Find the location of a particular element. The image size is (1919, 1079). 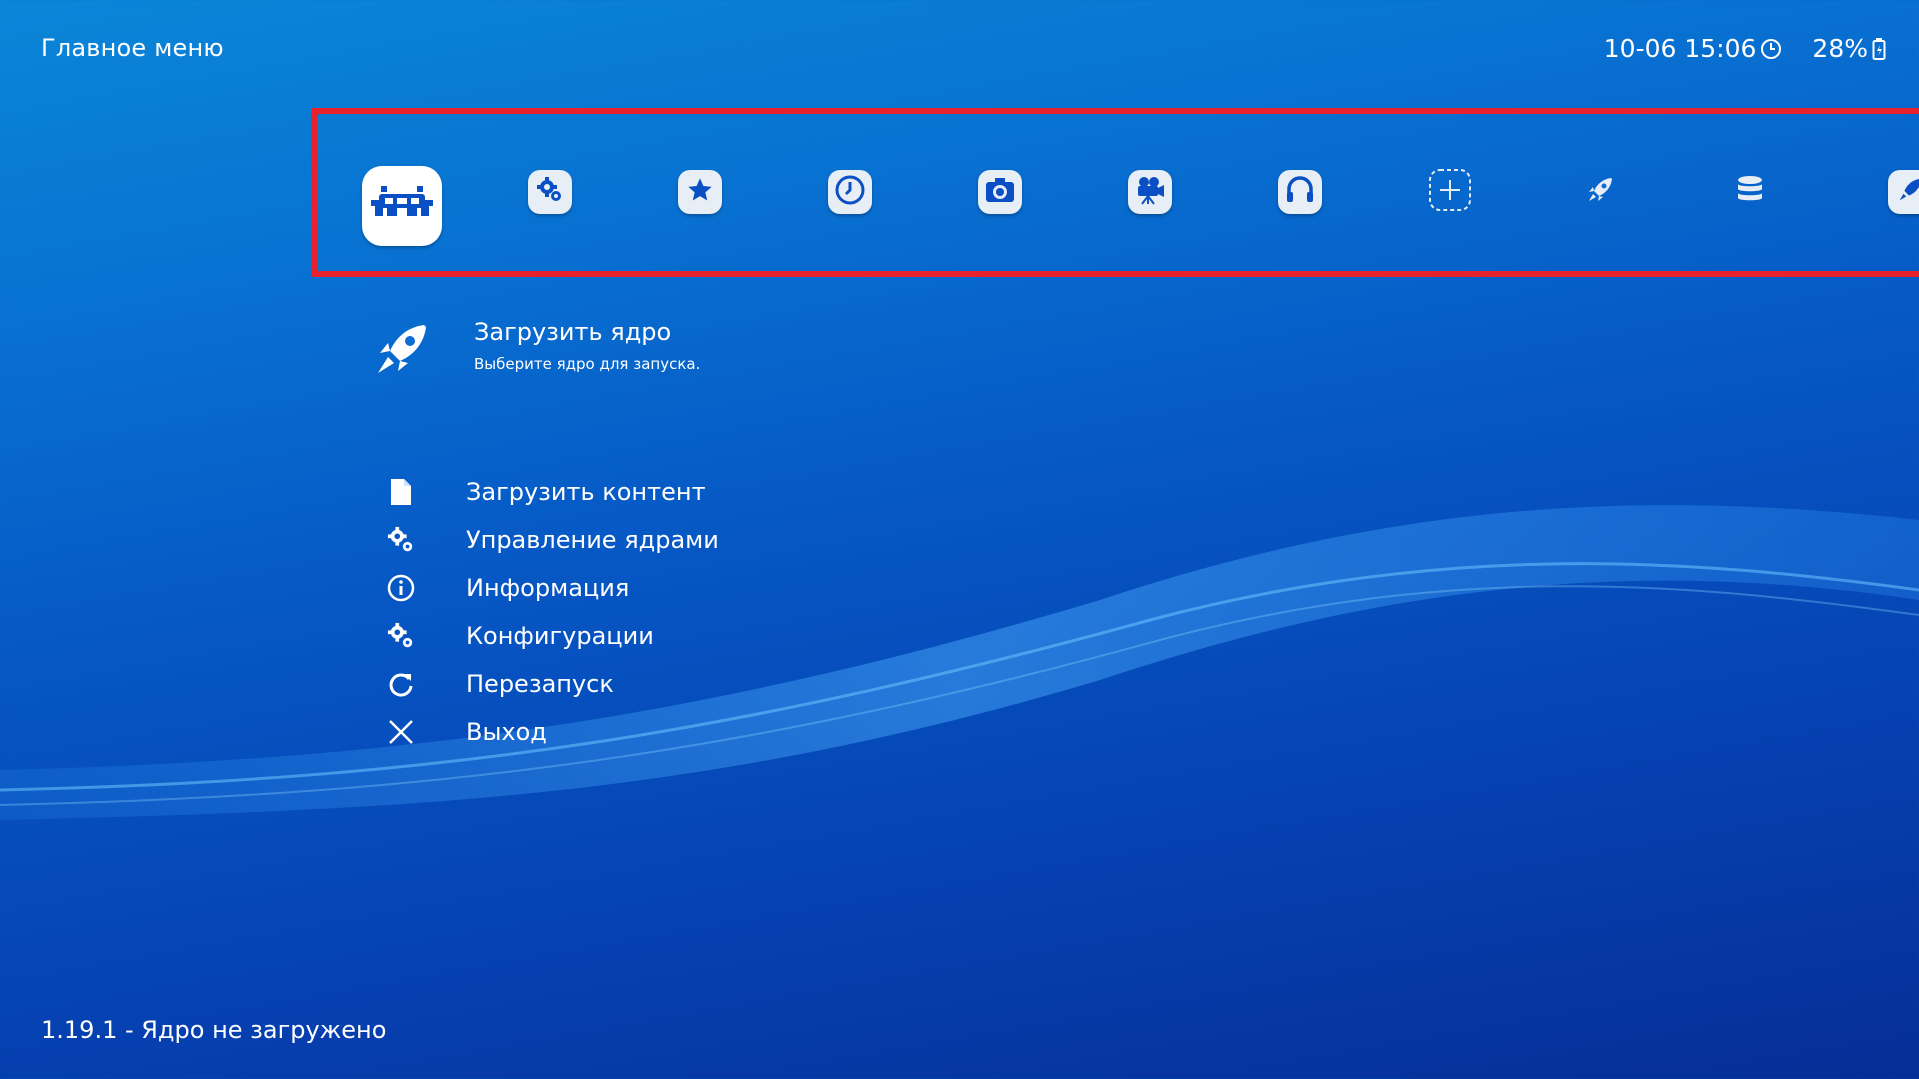

camera-icon is located at coordinates (1000, 192).